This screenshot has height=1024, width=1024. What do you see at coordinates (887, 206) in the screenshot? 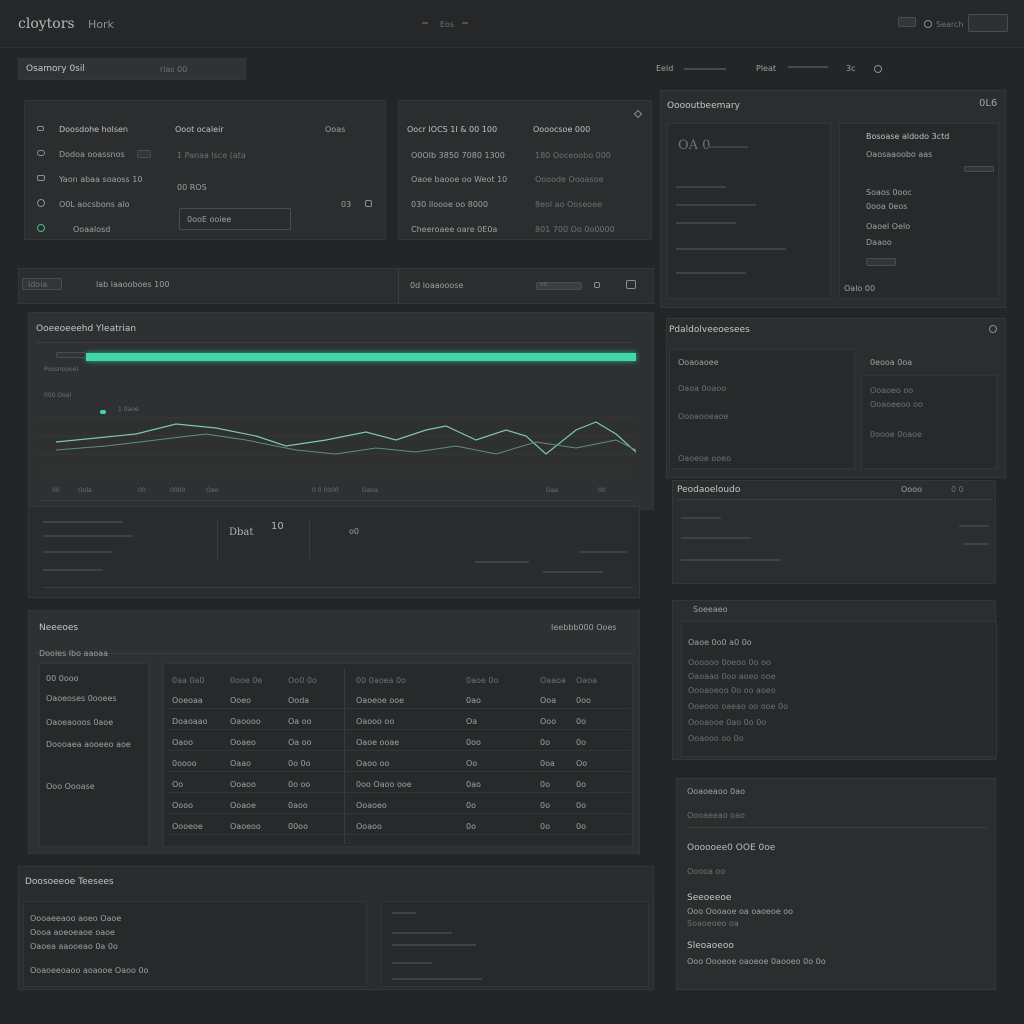
I see `side-top-item: 0ooa 0eos` at bounding box center [887, 206].